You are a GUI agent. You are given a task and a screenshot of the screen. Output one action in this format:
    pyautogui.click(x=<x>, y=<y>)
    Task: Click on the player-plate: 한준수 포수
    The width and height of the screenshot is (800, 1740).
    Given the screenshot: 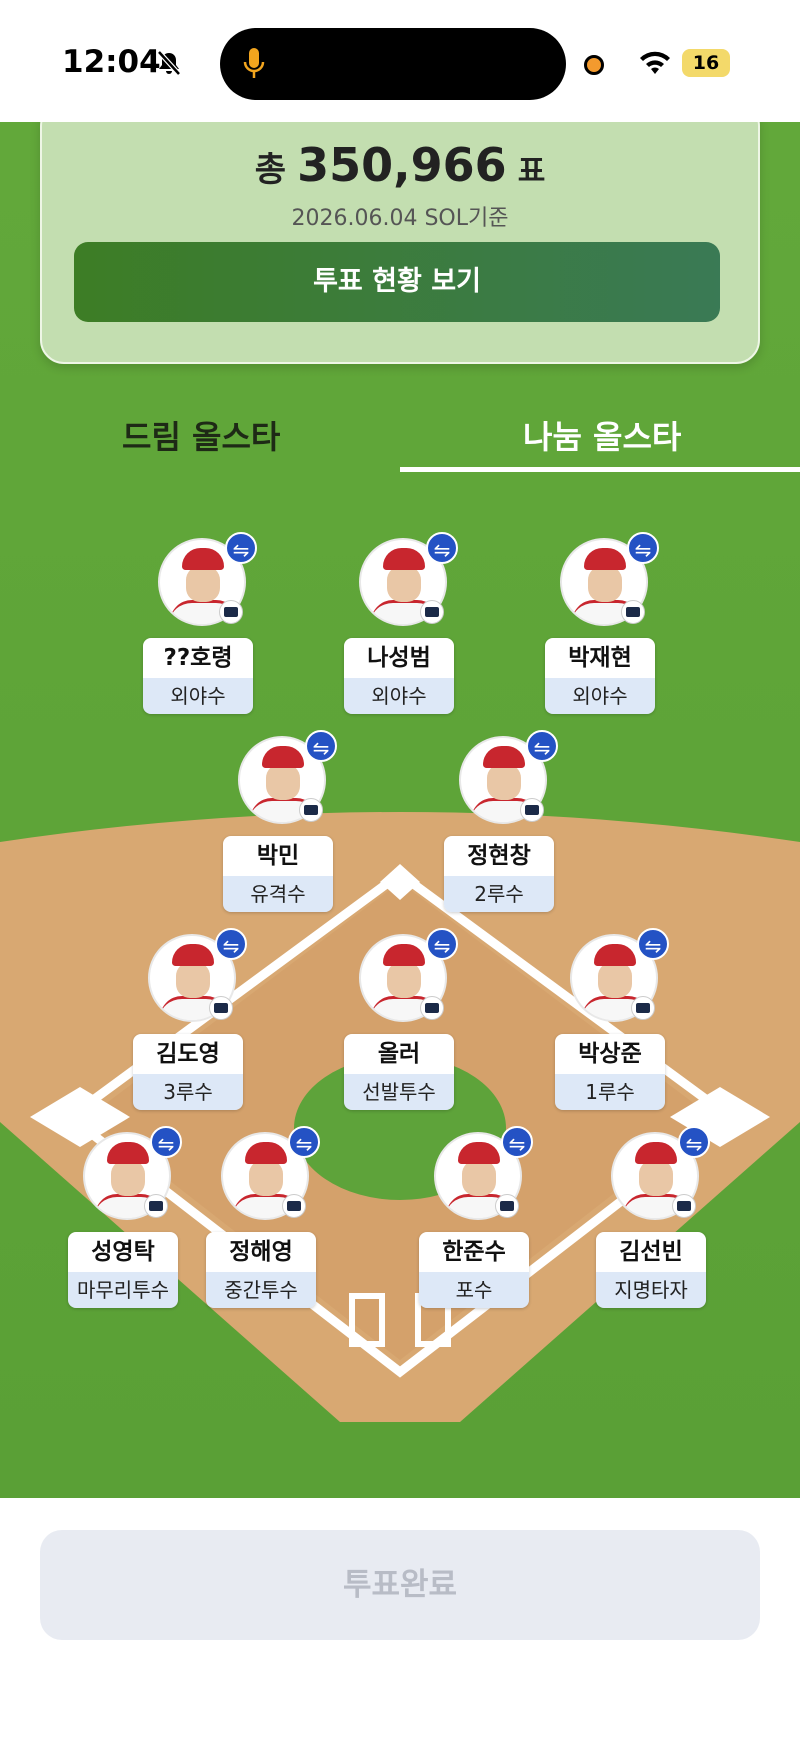 What is the action you would take?
    pyautogui.click(x=474, y=1270)
    